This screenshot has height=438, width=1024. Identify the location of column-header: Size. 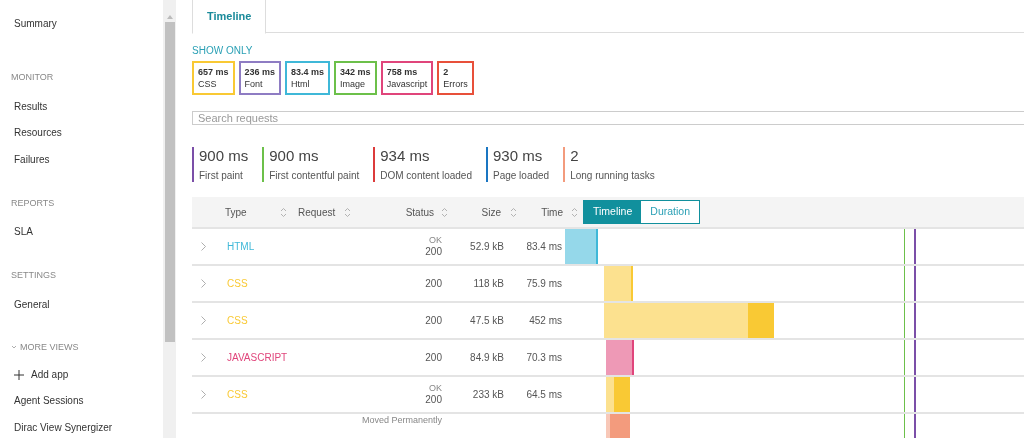
(491, 212).